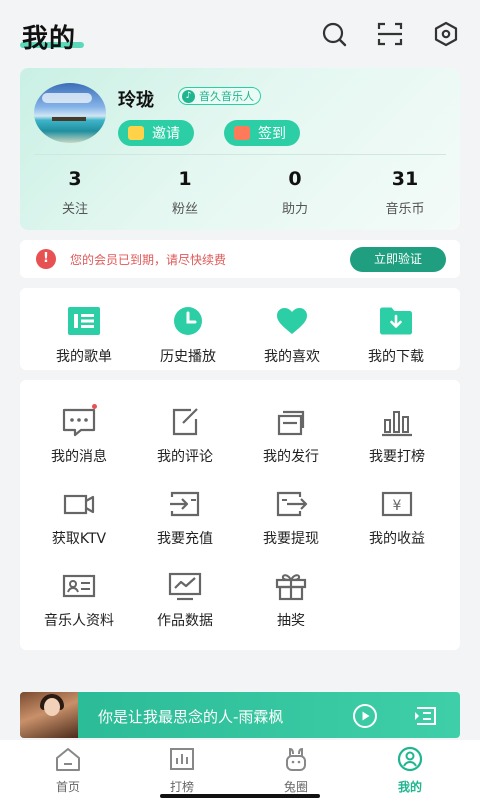  Describe the element at coordinates (75, 179) in the screenshot. I see `stat-value: 3` at that location.